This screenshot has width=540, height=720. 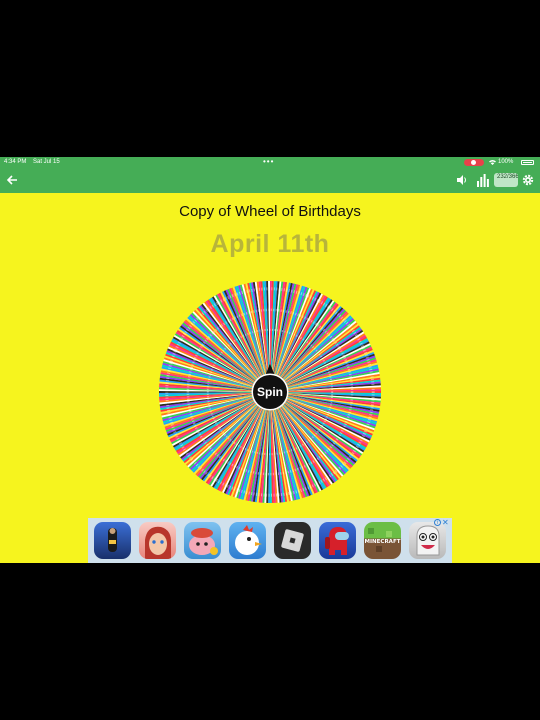 I want to click on volume-icon, so click(x=462, y=180).